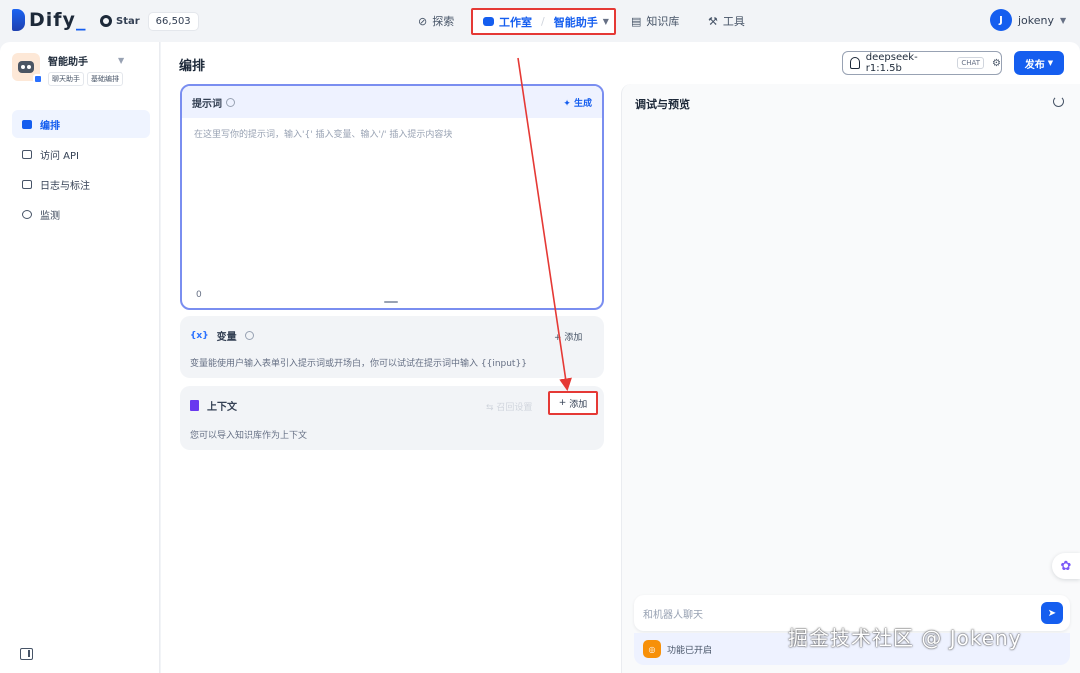 This screenshot has height=673, width=1080. I want to click on sidebar-item-label: 监测, so click(50, 216).